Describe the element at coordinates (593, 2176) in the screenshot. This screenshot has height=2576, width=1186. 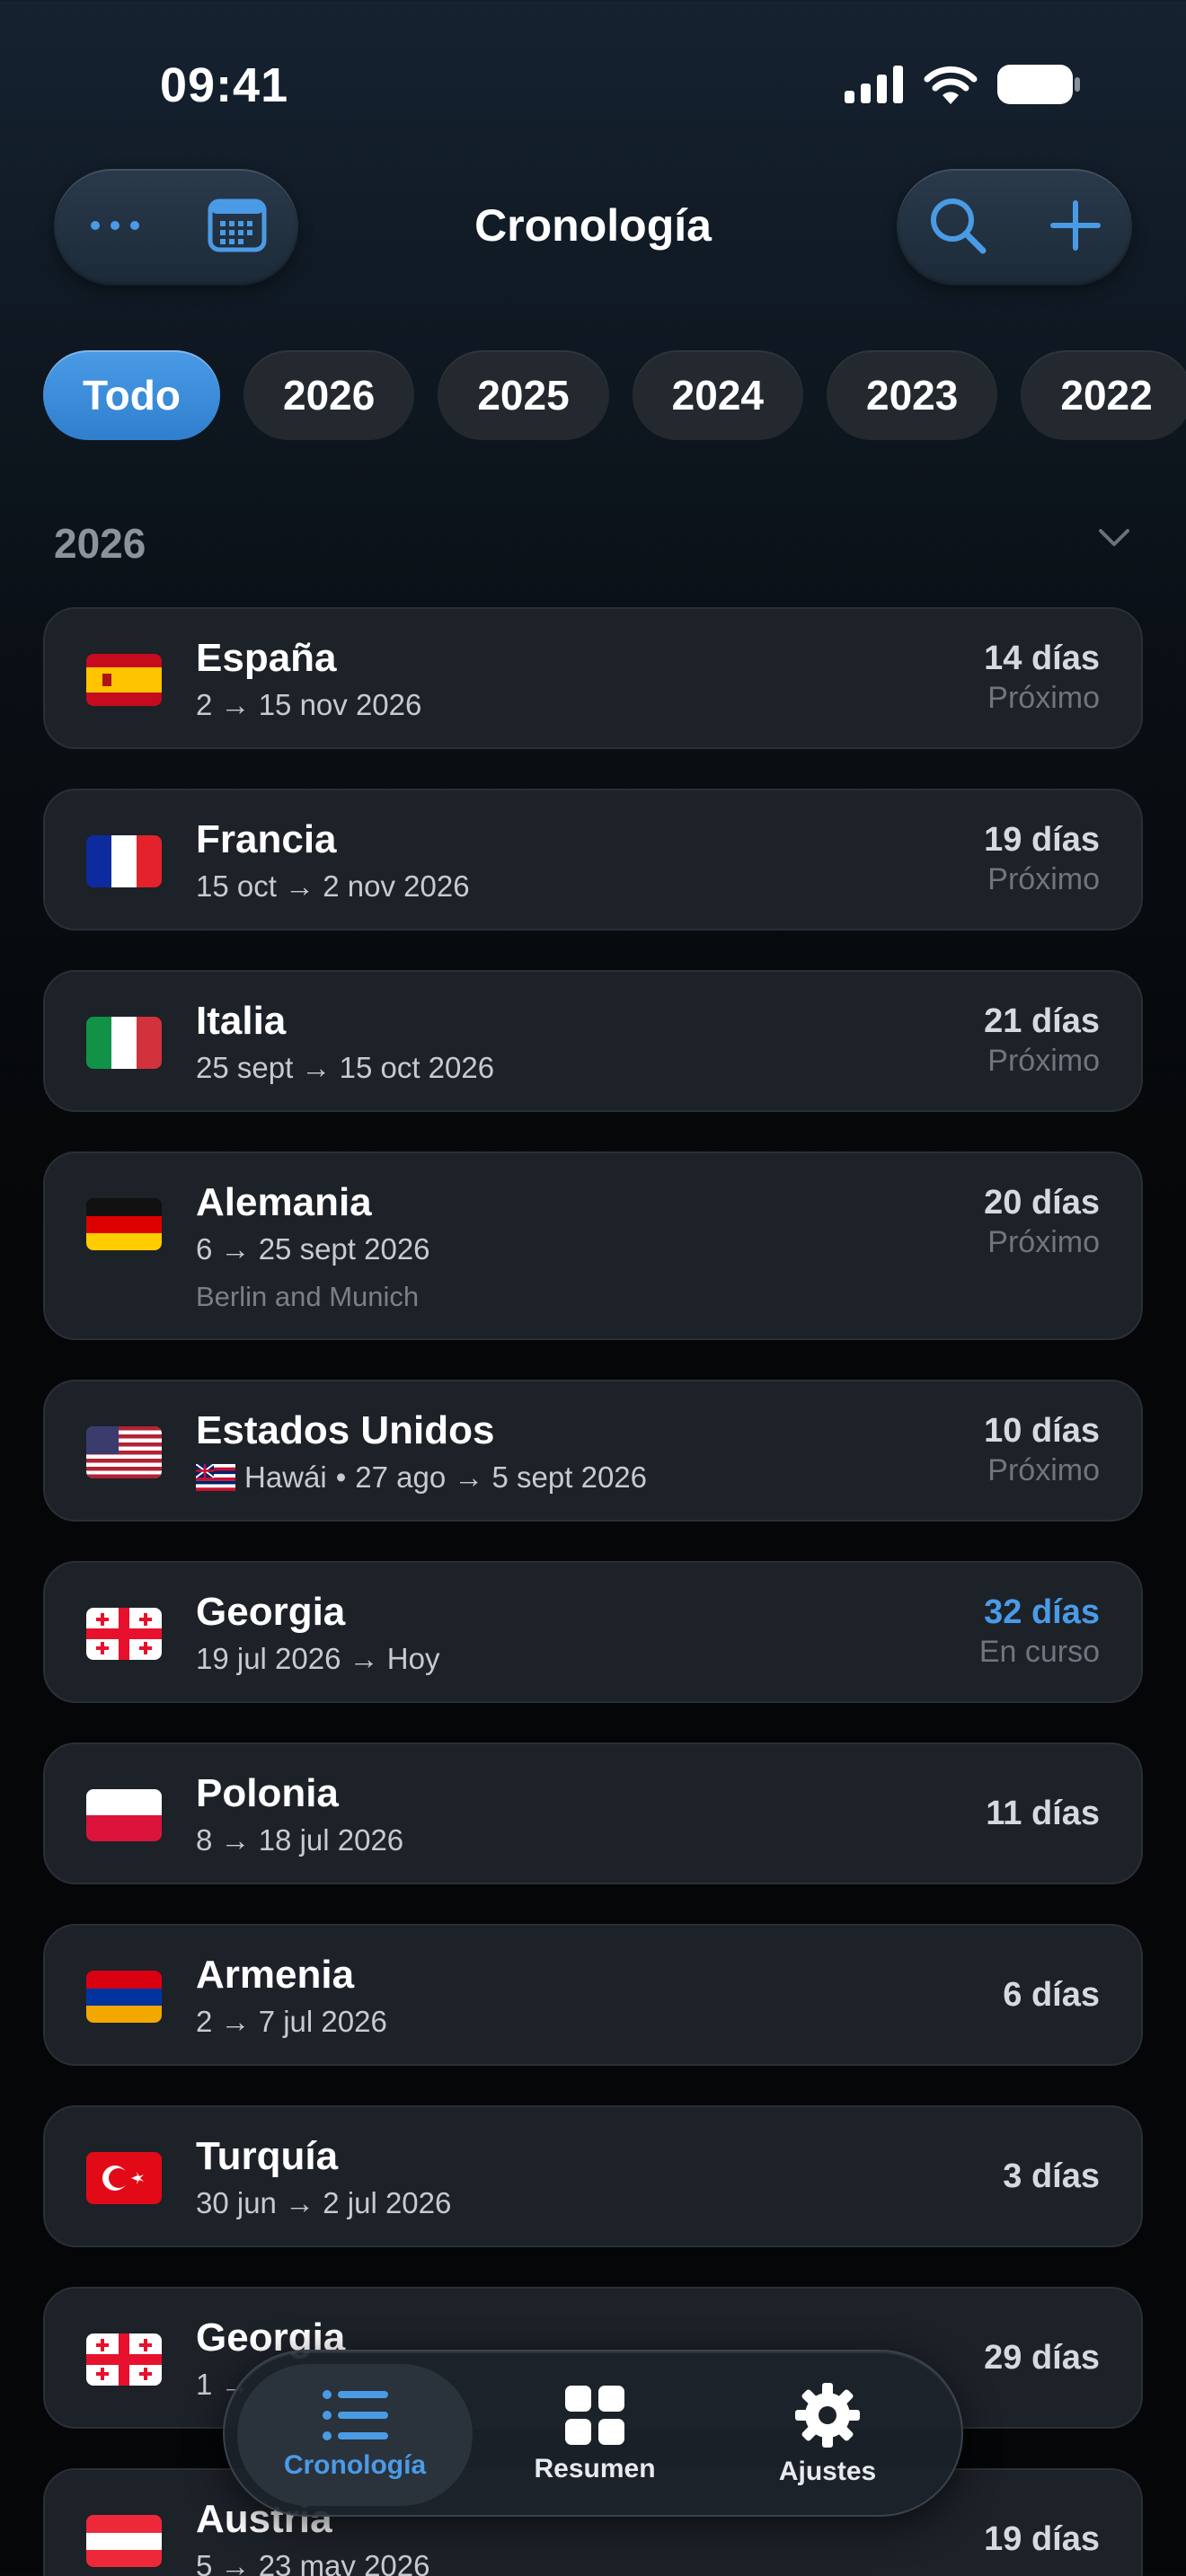
I see `trip-card-turquia: Turquía 30 jun → 2 jul 2026 3 días` at that location.